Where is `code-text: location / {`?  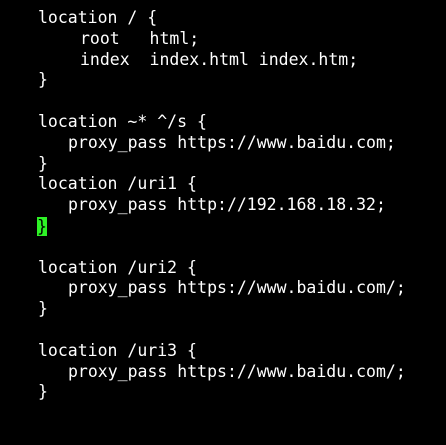 code-text: location / { is located at coordinates (98, 17).